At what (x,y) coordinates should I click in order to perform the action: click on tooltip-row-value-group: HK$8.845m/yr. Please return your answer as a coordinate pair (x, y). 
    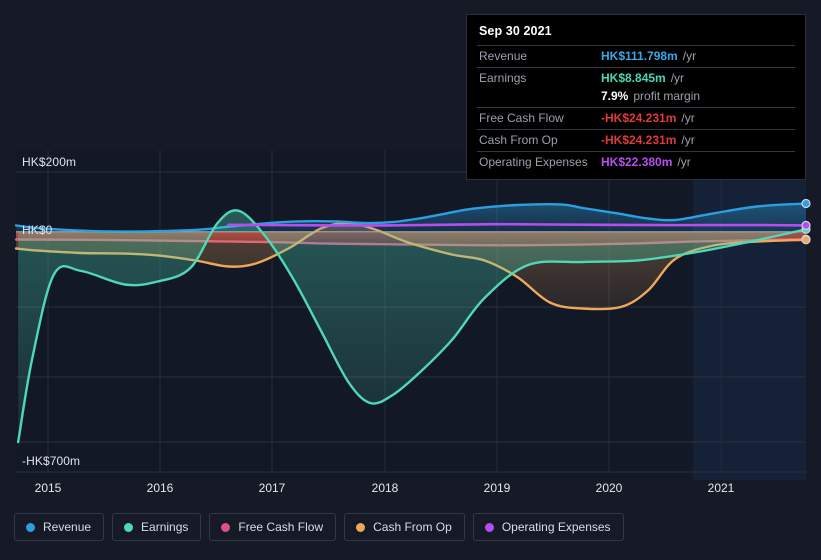
    Looking at the image, I should click on (642, 78).